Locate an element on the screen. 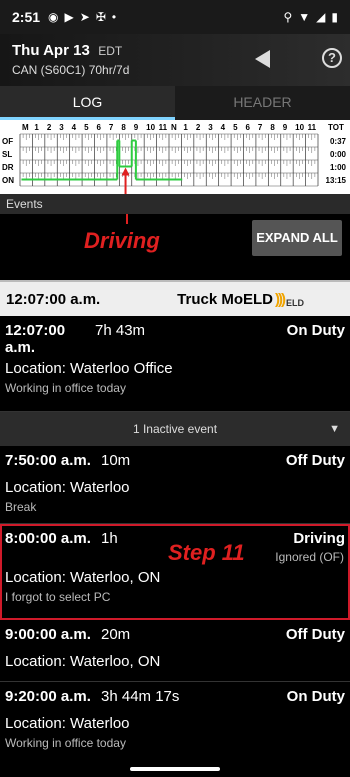  app-header: Thu Apr 13 EDT CAN (S60C1) 70hr/7d ? is located at coordinates (175, 60).